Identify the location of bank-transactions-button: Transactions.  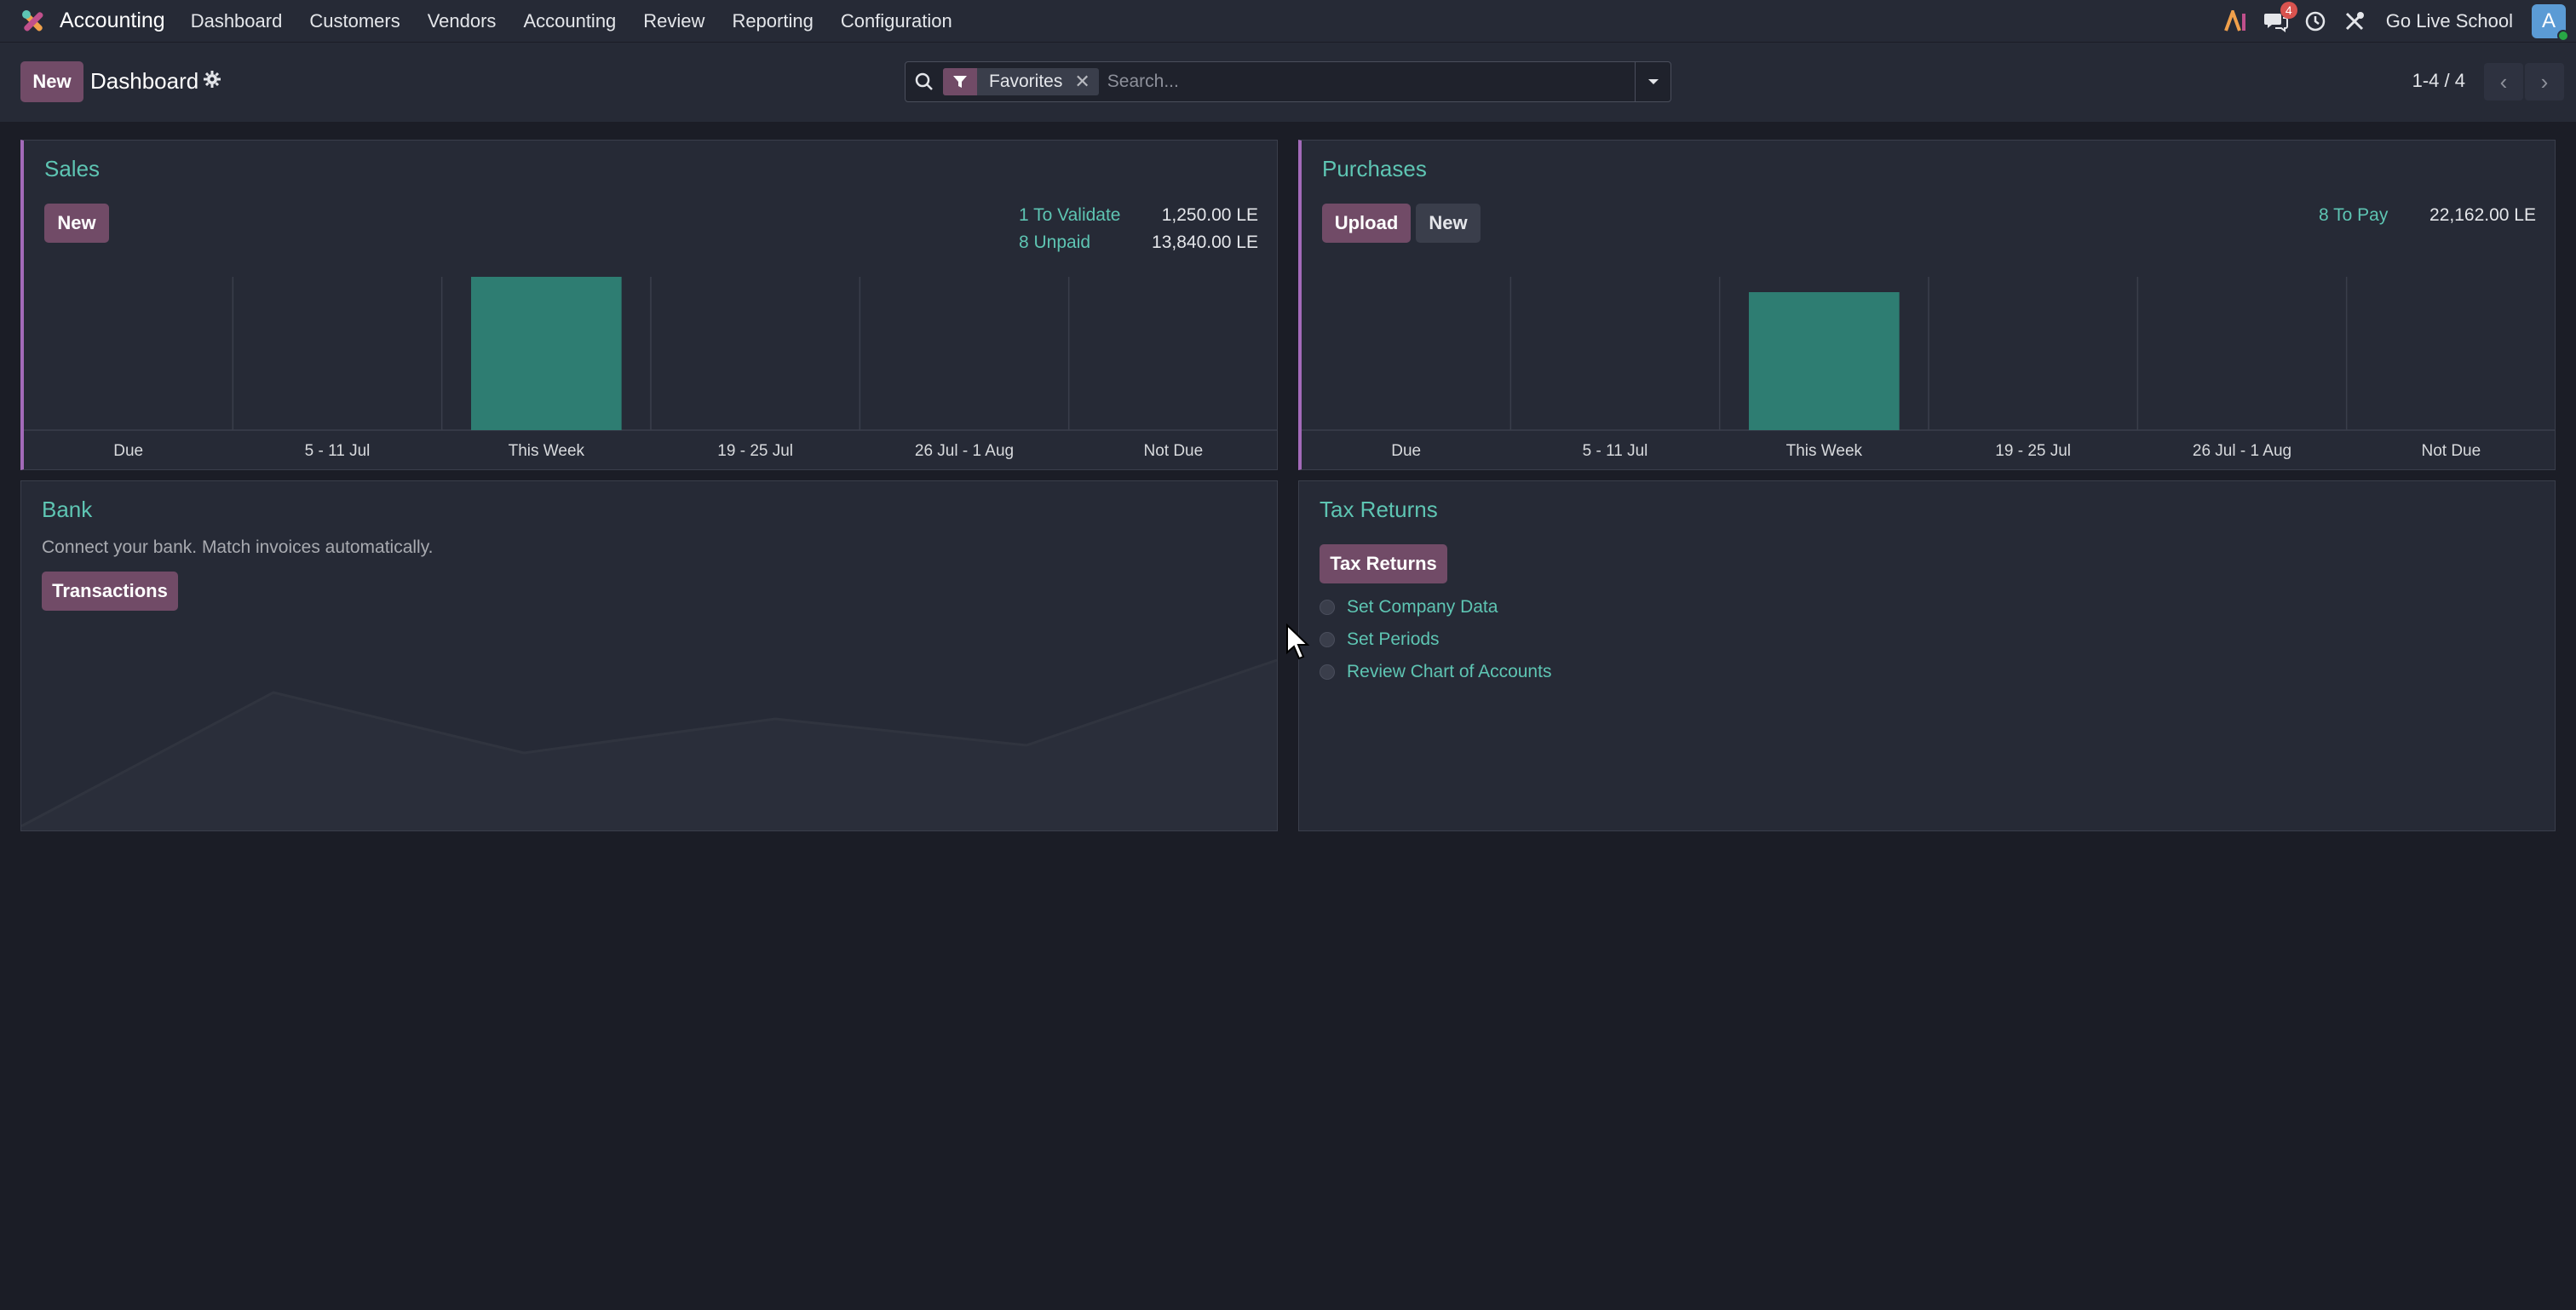
(110, 591).